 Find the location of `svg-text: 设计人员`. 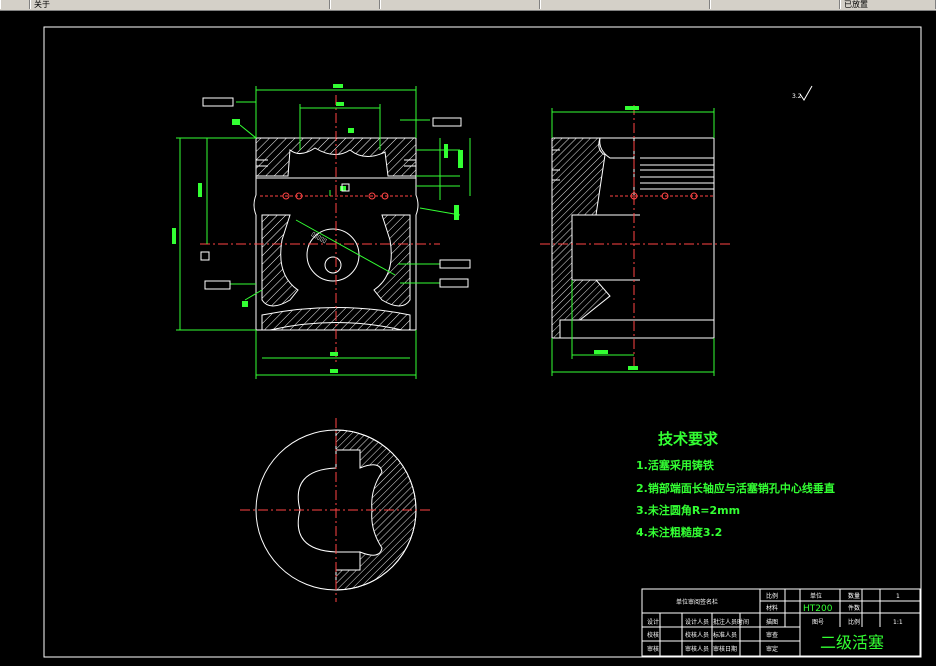

svg-text: 设计人员 is located at coordinates (697, 622).